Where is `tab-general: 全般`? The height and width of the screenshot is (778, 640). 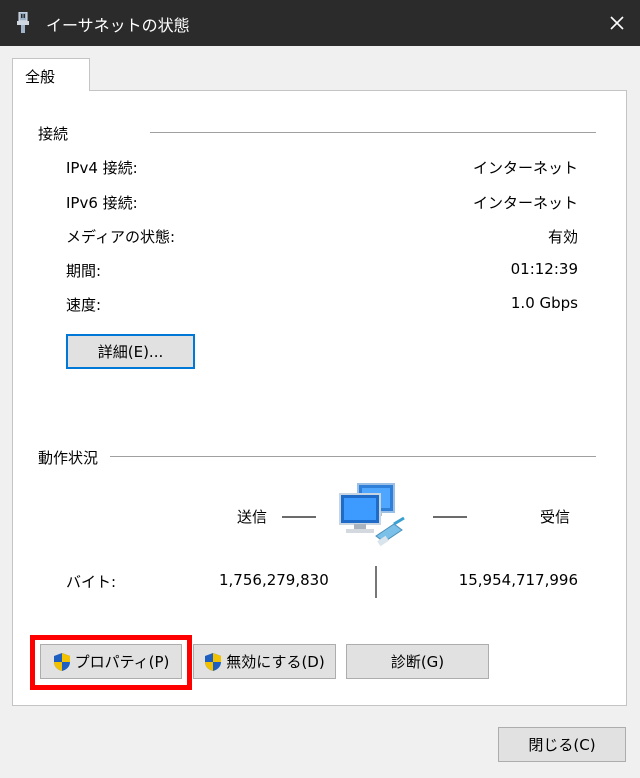 tab-general: 全般 is located at coordinates (51, 74).